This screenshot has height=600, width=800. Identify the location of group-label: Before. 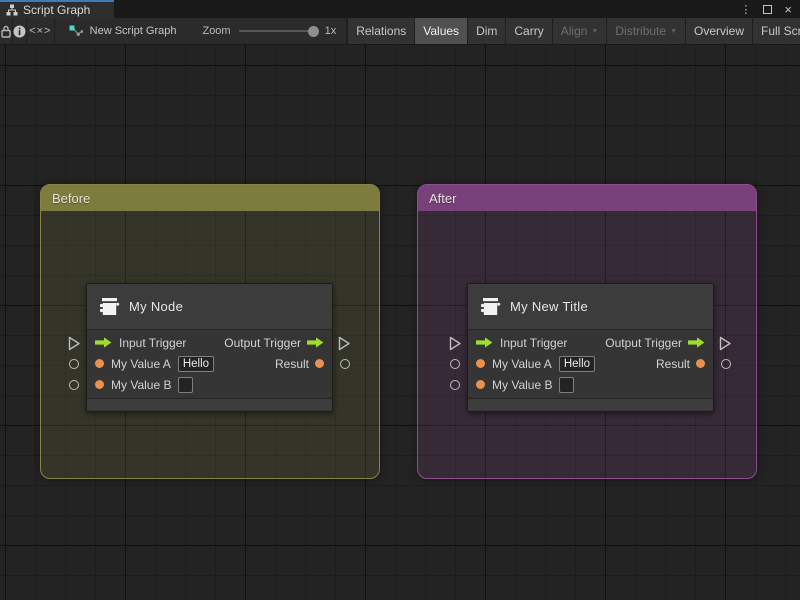
(71, 198).